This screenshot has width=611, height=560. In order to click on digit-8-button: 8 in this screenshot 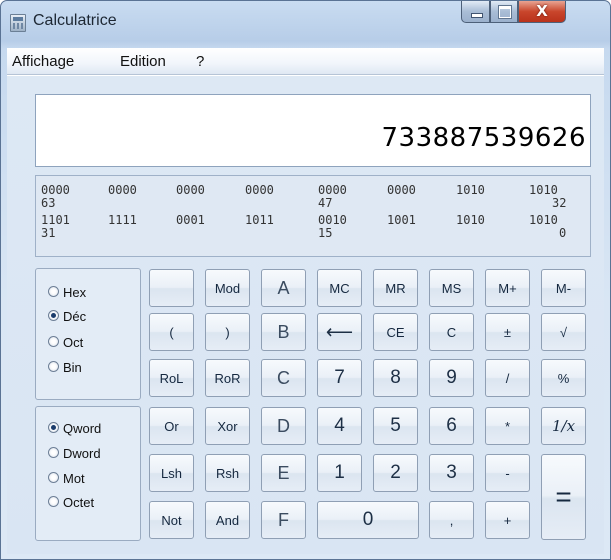, I will do `click(395, 378)`.